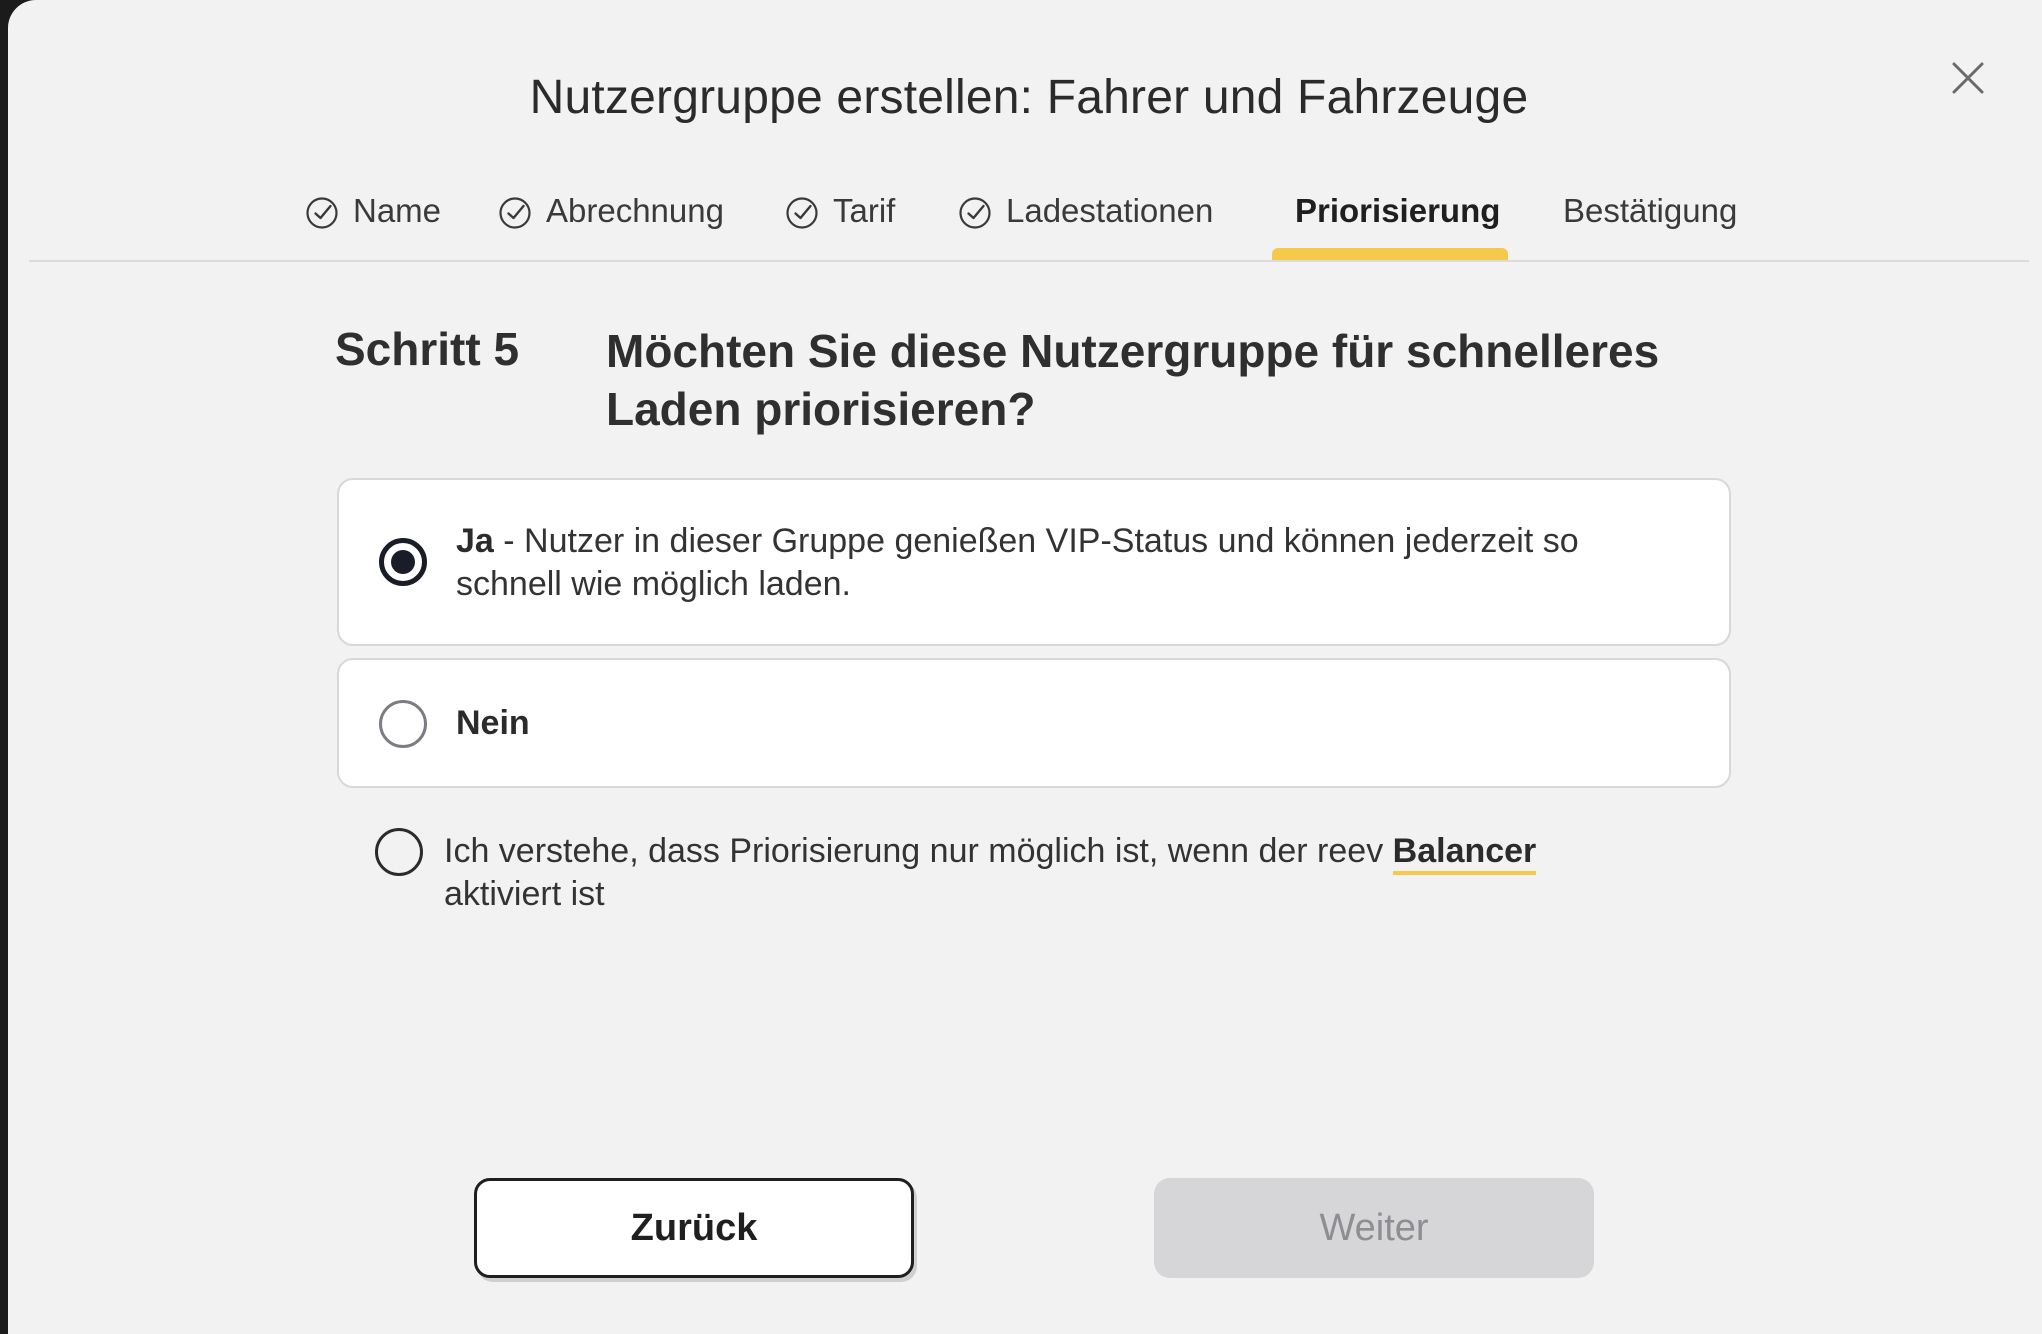  I want to click on active-tab-indicator, so click(1390, 254).